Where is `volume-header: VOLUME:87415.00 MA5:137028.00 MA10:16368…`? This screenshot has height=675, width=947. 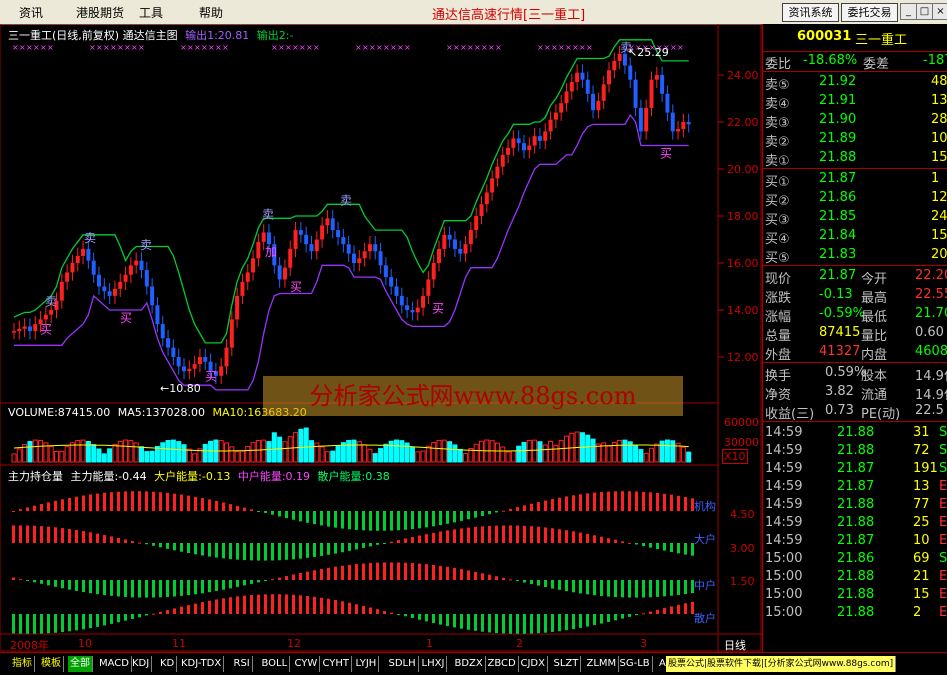
volume-header: VOLUME:87415.00 MA5:137028.00 MA10:16368… is located at coordinates (157, 412).